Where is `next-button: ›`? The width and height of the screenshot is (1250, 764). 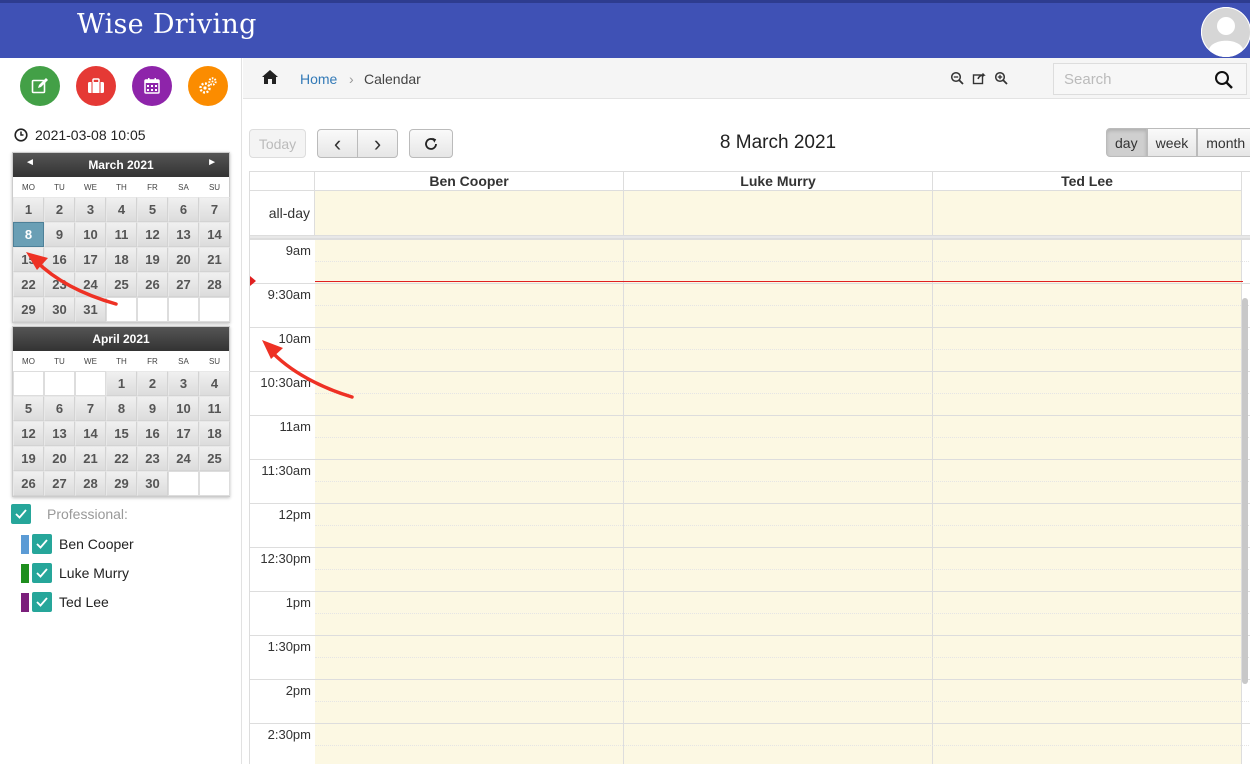
next-button: › is located at coordinates (377, 143).